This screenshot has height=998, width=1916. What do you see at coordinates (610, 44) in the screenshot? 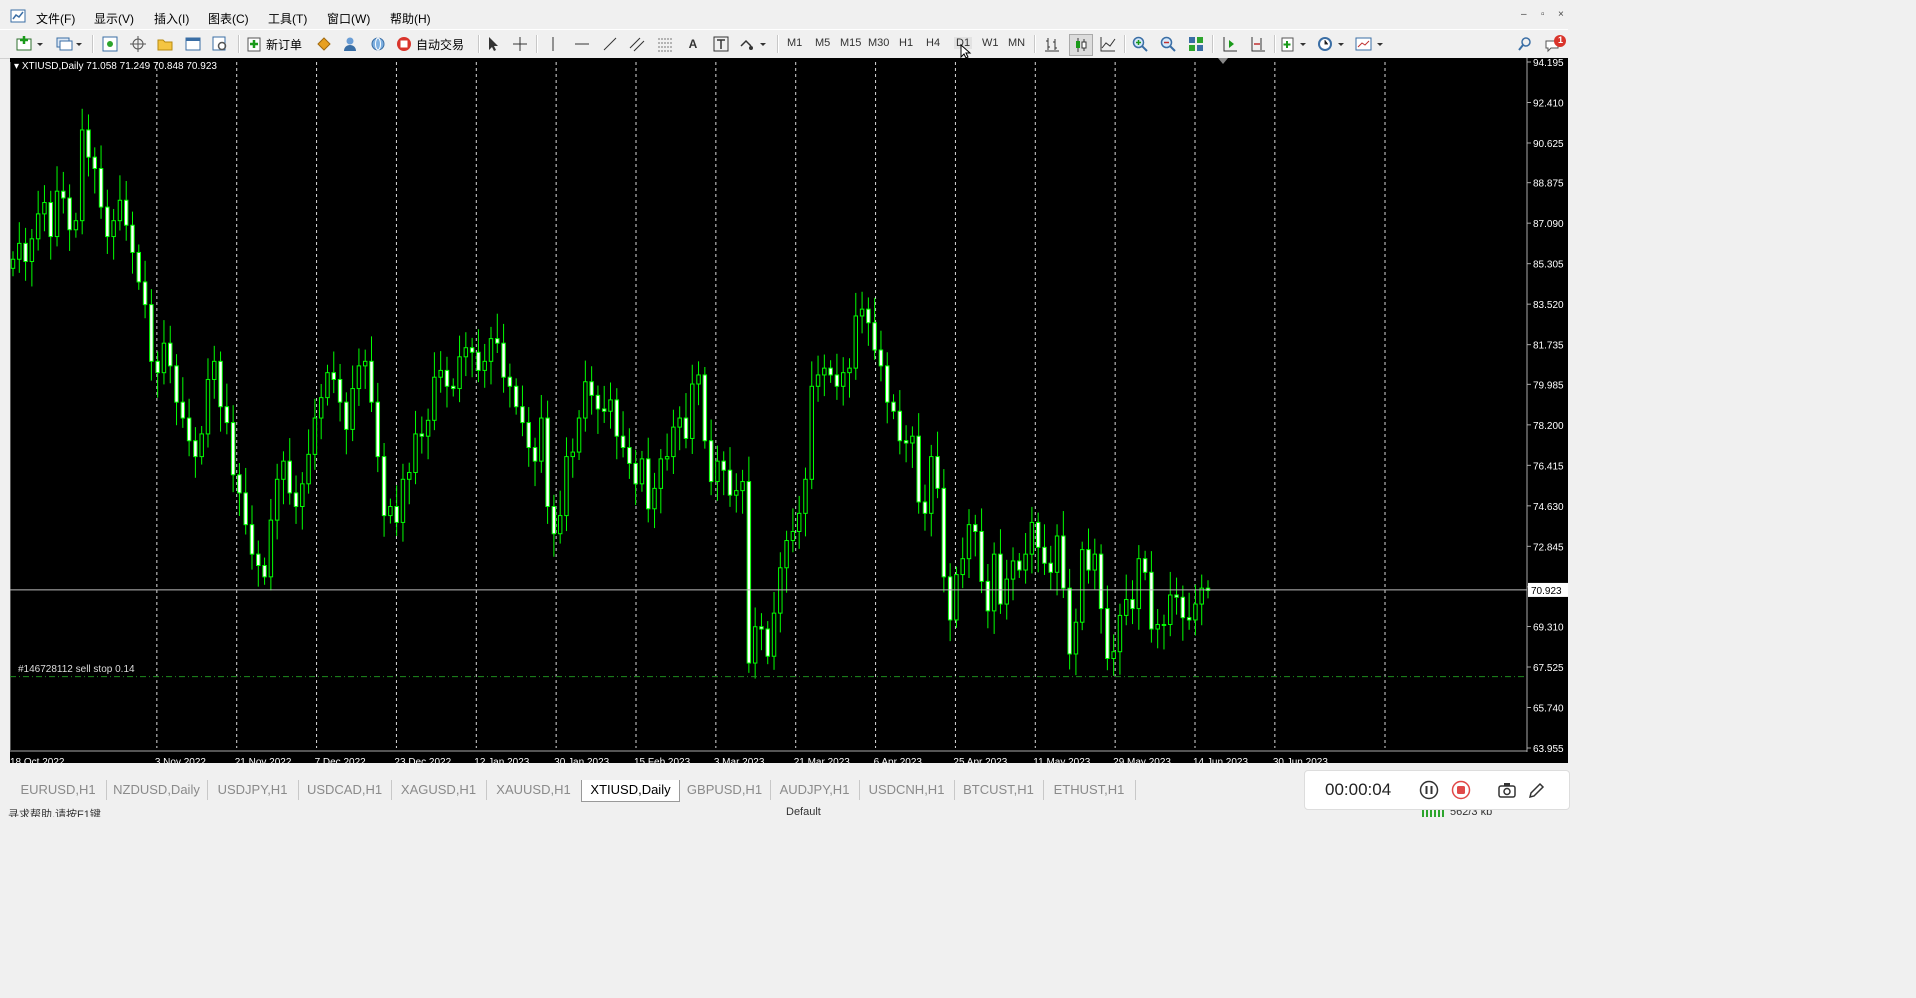
I see `trendline-button` at bounding box center [610, 44].